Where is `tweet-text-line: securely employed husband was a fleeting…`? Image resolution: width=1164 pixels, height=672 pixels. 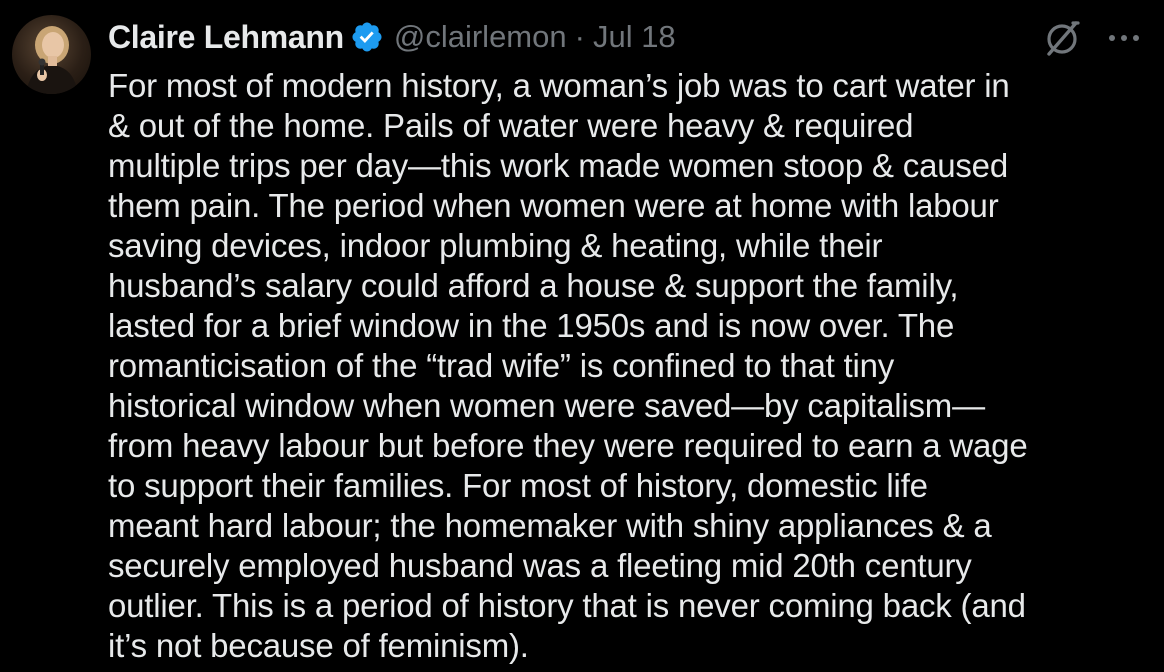 tweet-text-line: securely employed husband was a fleeting… is located at coordinates (540, 565).